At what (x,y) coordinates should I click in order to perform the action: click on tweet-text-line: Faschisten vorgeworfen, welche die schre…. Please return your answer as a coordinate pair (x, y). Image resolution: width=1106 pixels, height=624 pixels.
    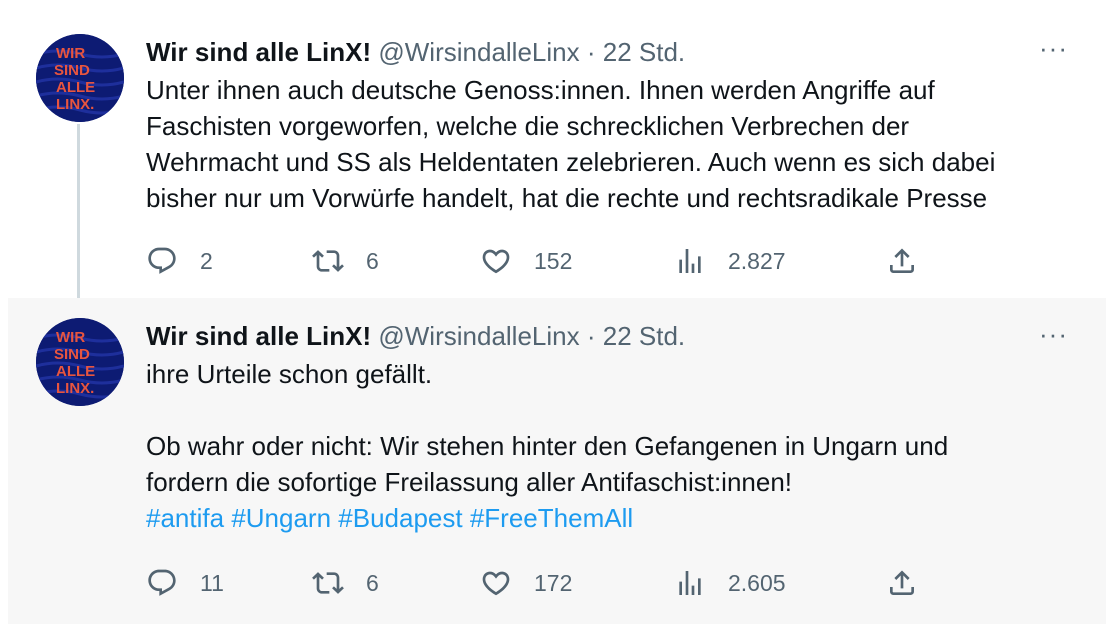
    Looking at the image, I should click on (528, 126).